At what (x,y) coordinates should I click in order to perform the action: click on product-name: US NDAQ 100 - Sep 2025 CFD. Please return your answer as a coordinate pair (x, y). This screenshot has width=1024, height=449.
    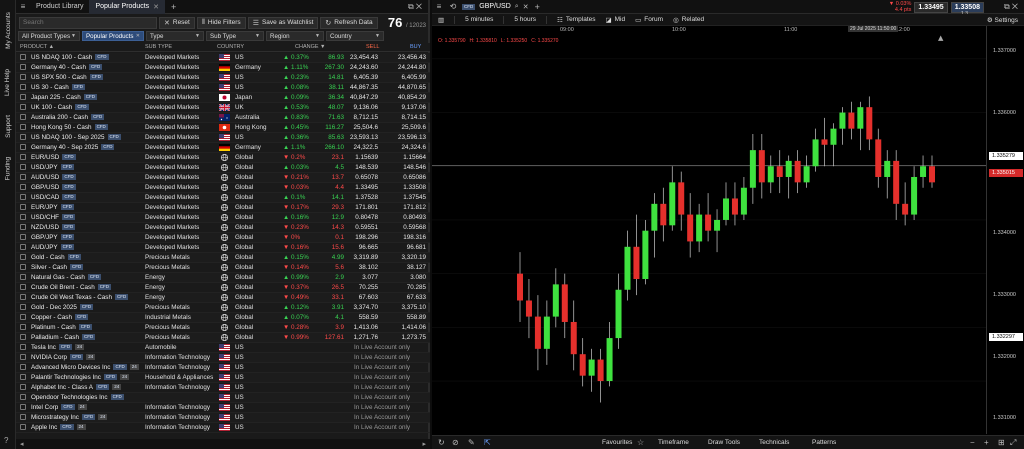
    Looking at the image, I should click on (76, 137).